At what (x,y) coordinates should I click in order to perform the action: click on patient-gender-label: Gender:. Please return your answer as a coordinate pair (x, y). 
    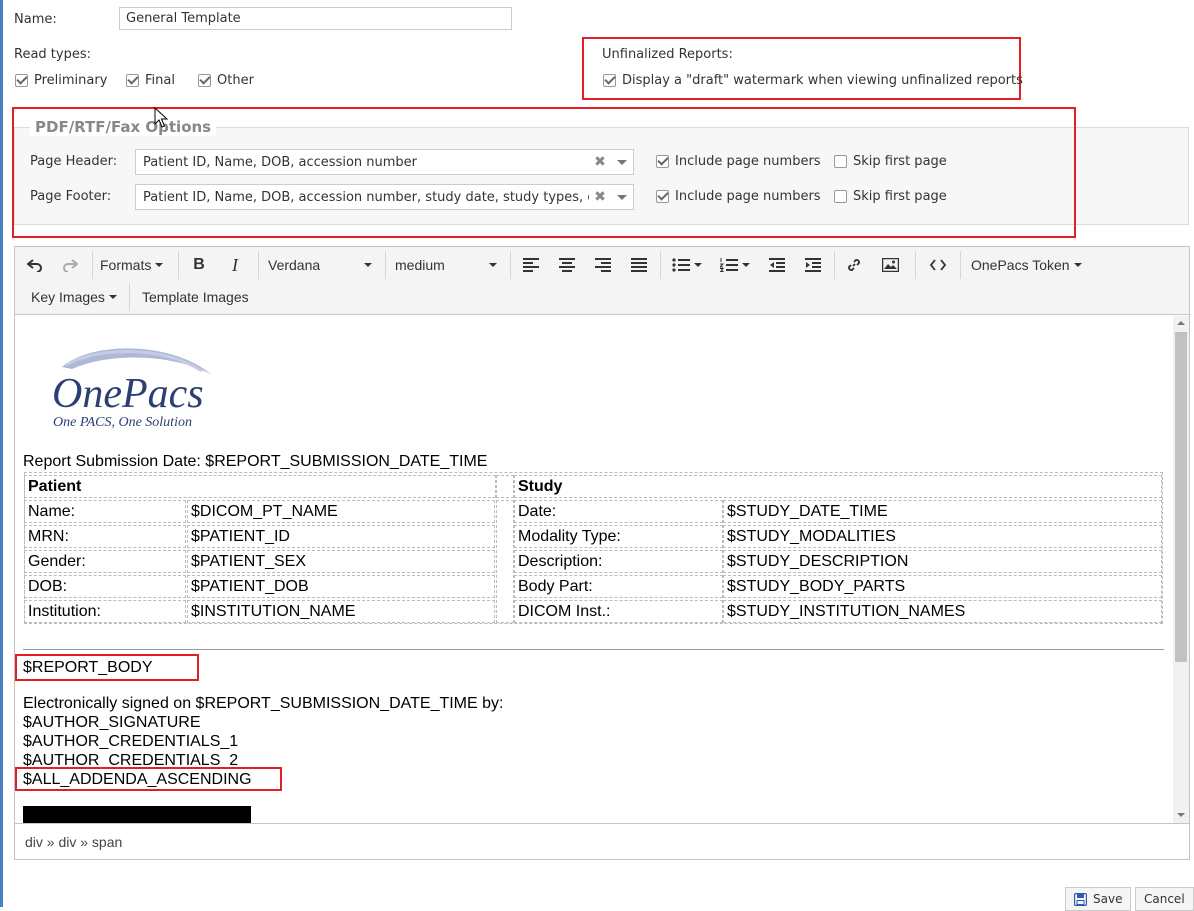
    Looking at the image, I should click on (105, 561).